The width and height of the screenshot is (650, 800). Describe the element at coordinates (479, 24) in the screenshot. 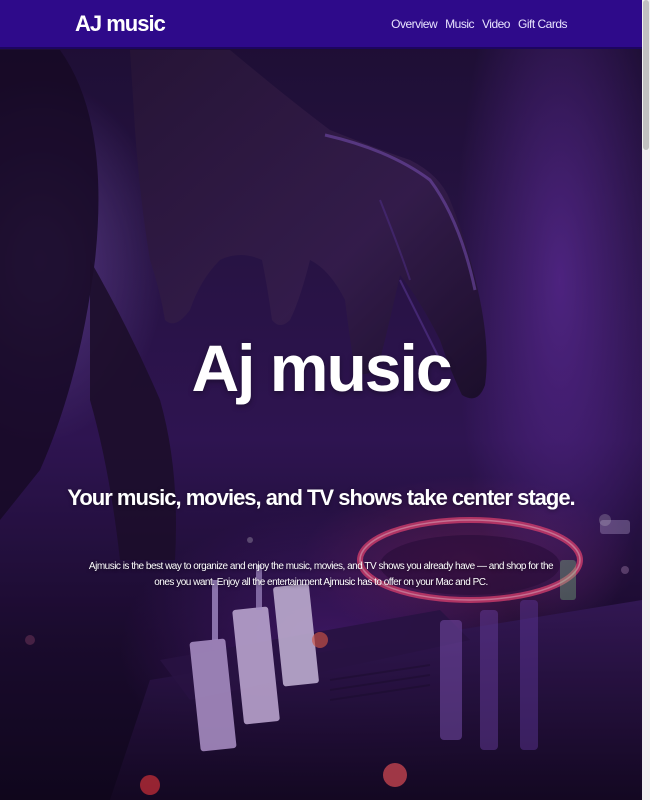

I see `nav-links: Overview Music Video Gift Cards` at that location.